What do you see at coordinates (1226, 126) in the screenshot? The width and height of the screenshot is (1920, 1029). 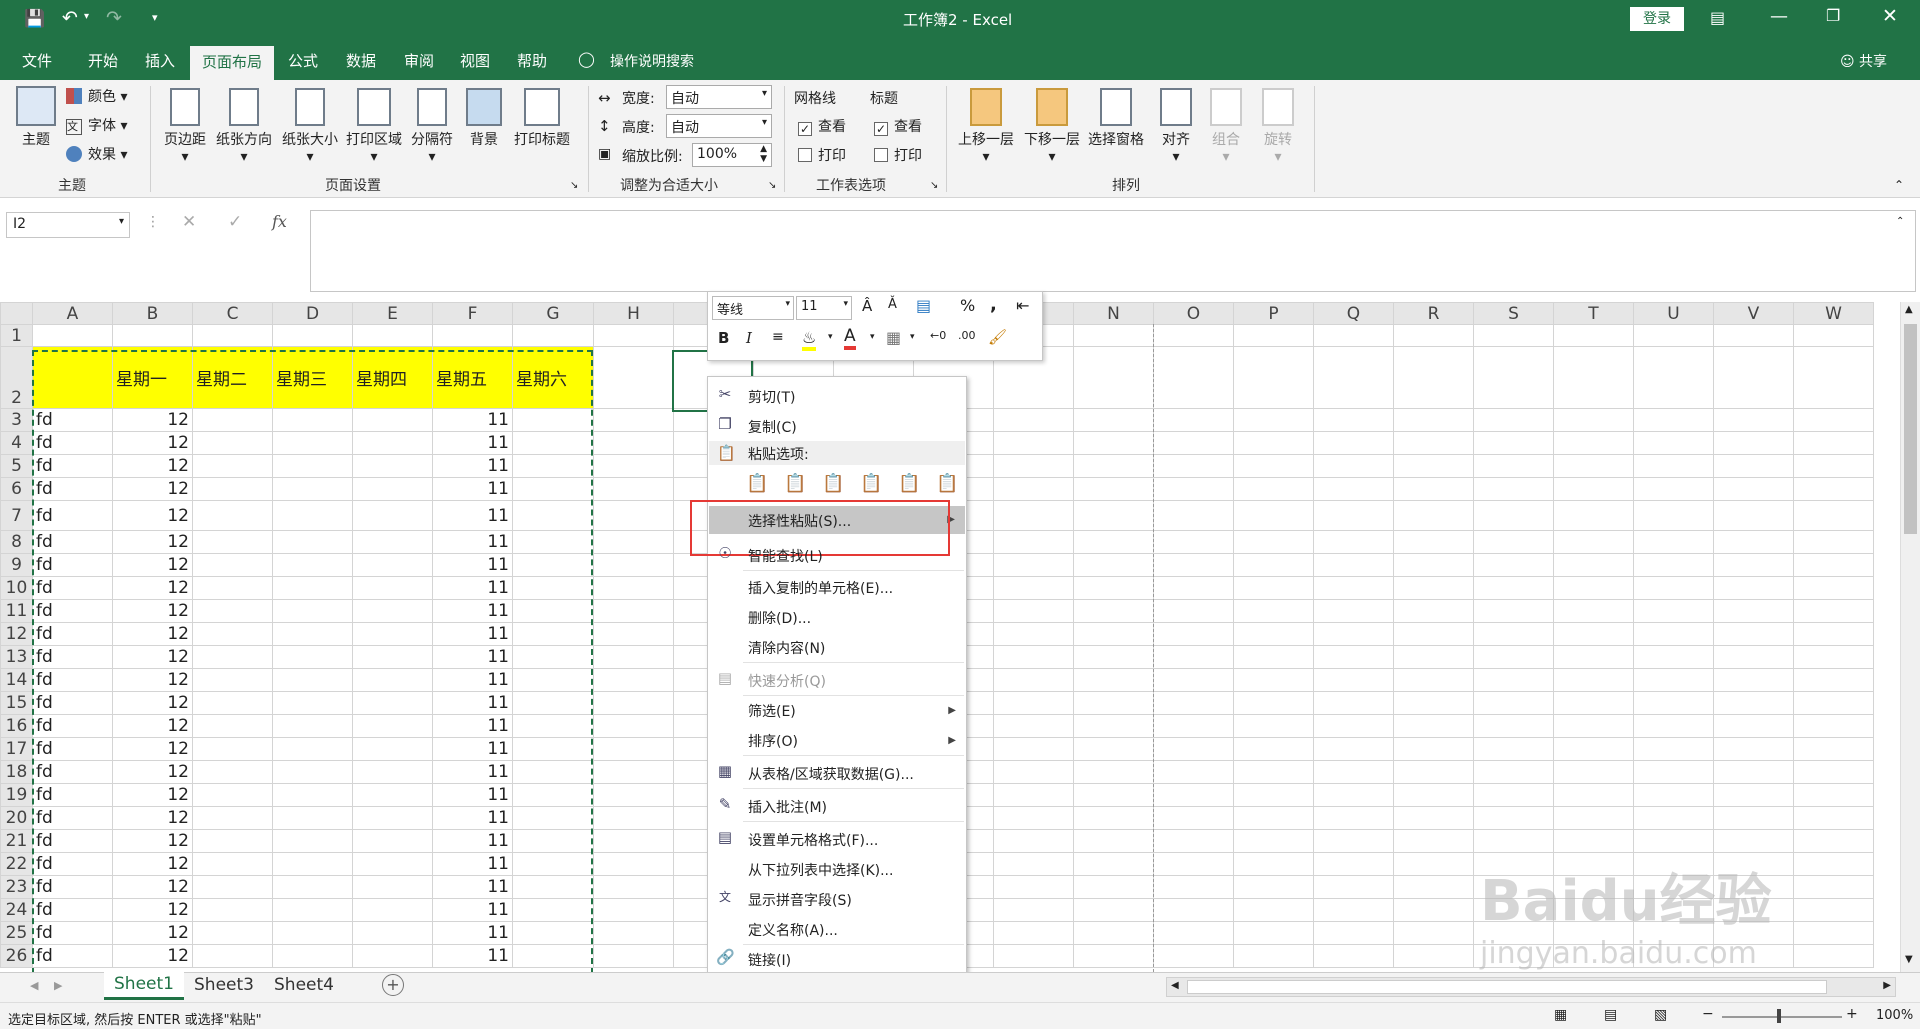 I see `group-button: 组合 ▾` at bounding box center [1226, 126].